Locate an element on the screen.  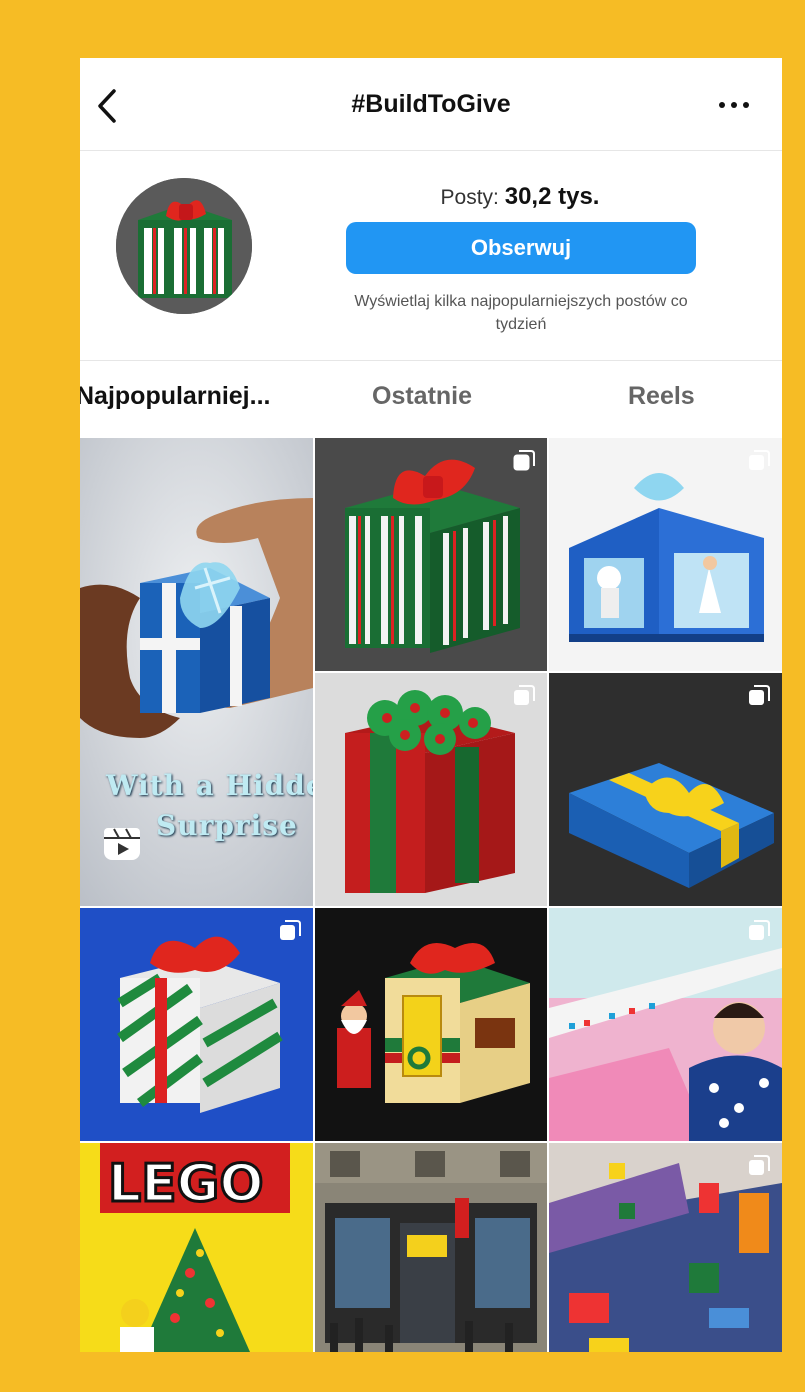
tab-recent: Ostatnie is located at coordinates (422, 396).